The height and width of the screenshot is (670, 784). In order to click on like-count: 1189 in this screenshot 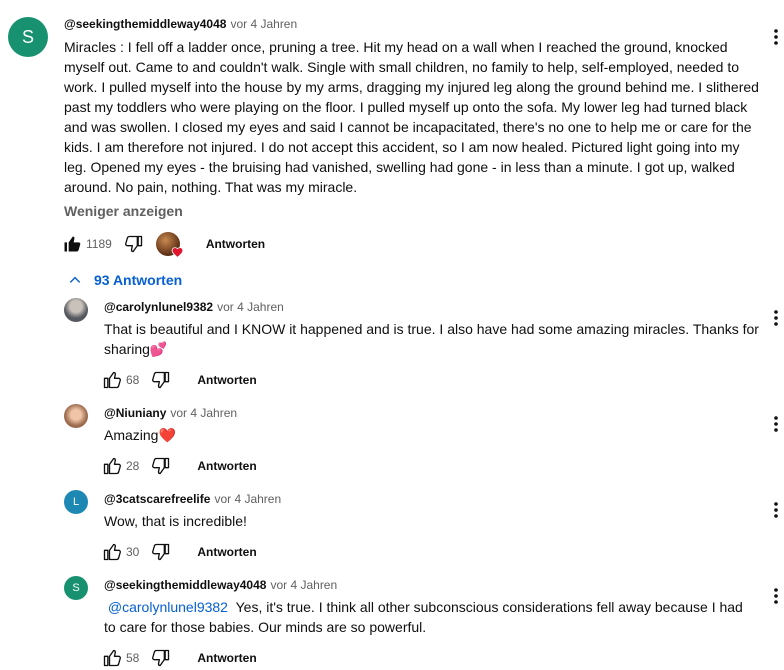, I will do `click(99, 244)`.